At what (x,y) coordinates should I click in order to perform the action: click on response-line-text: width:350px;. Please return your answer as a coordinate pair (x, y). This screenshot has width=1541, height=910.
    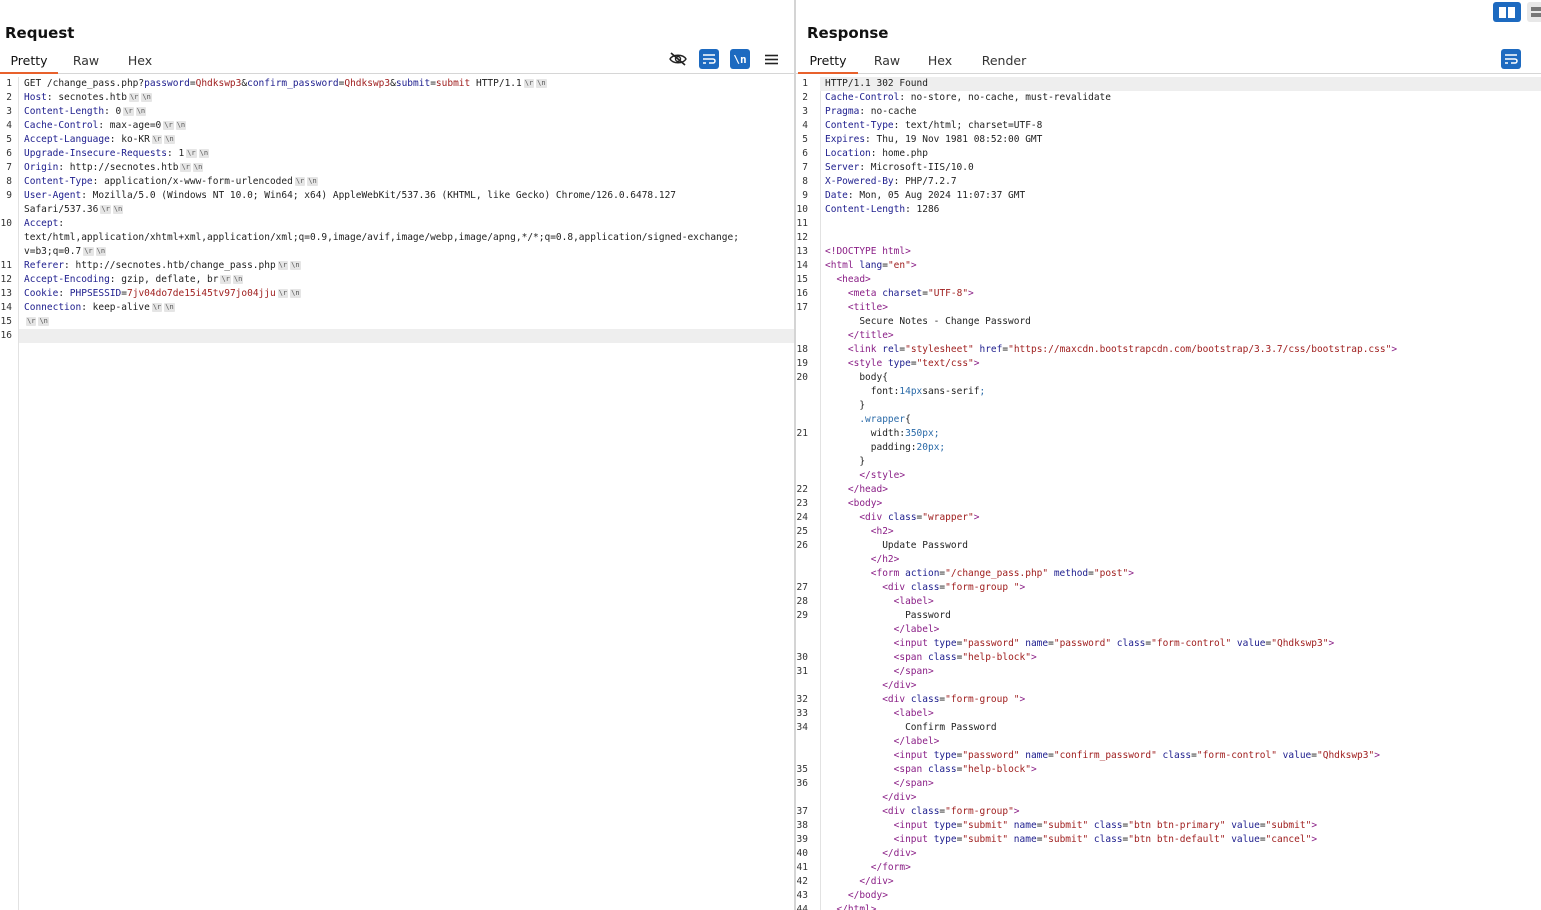
    Looking at the image, I should click on (882, 434).